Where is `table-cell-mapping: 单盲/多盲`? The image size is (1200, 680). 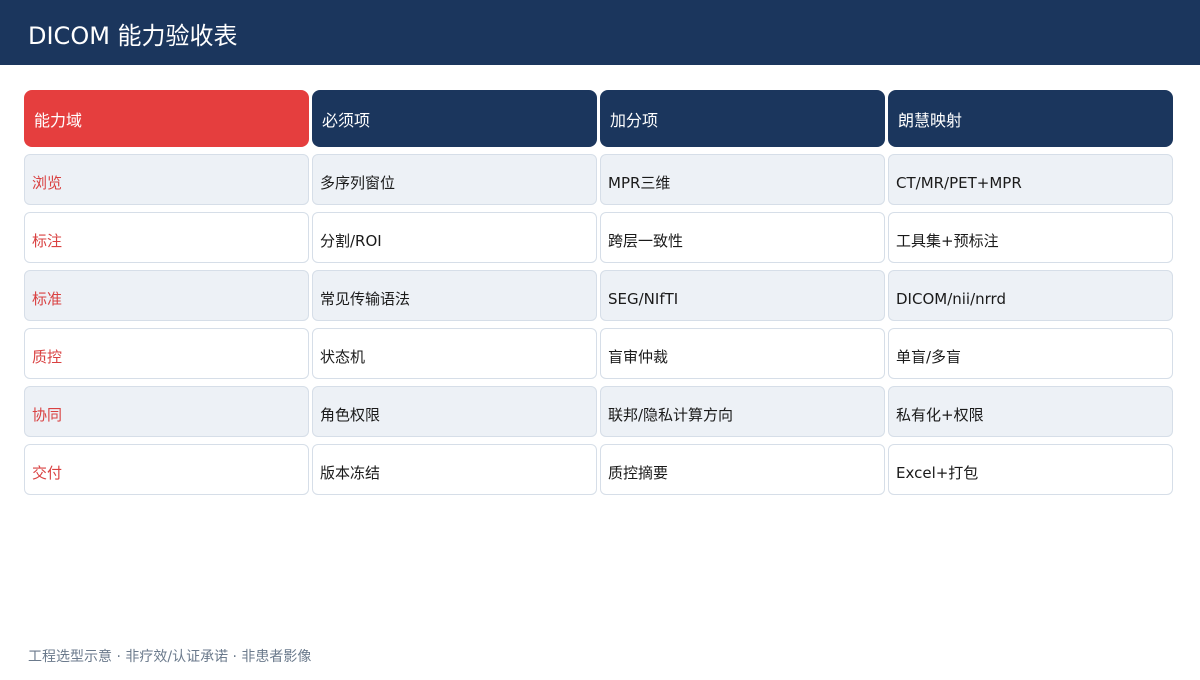 table-cell-mapping: 单盲/多盲 is located at coordinates (1030, 353).